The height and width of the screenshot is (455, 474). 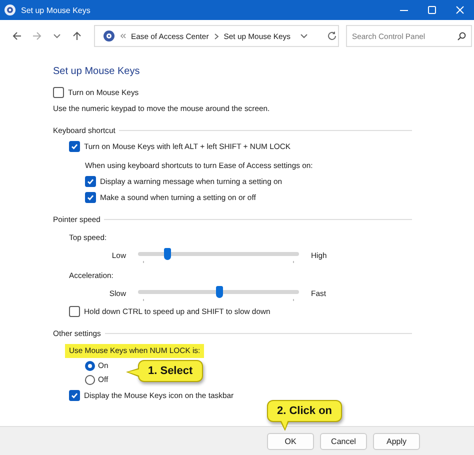 What do you see at coordinates (396, 441) in the screenshot?
I see `dialog-button: Apply` at bounding box center [396, 441].